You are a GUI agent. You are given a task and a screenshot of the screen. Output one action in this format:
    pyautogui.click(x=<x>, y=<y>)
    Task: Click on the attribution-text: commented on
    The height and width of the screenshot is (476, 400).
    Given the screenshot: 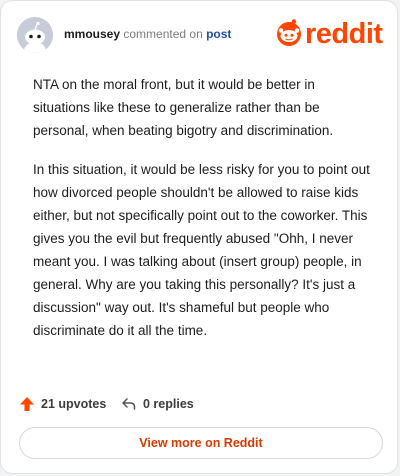 What is the action you would take?
    pyautogui.click(x=163, y=34)
    